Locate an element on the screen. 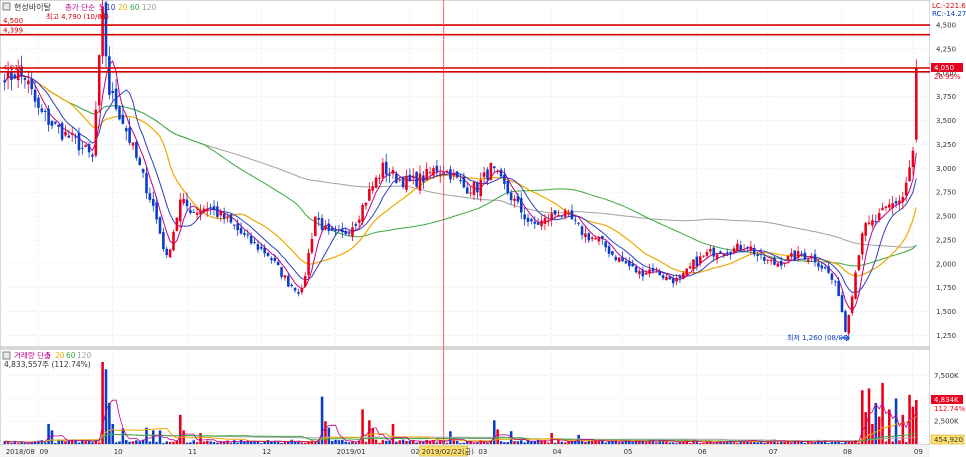 This screenshot has height=457, width=966. date-tick-label: 02 is located at coordinates (415, 452).